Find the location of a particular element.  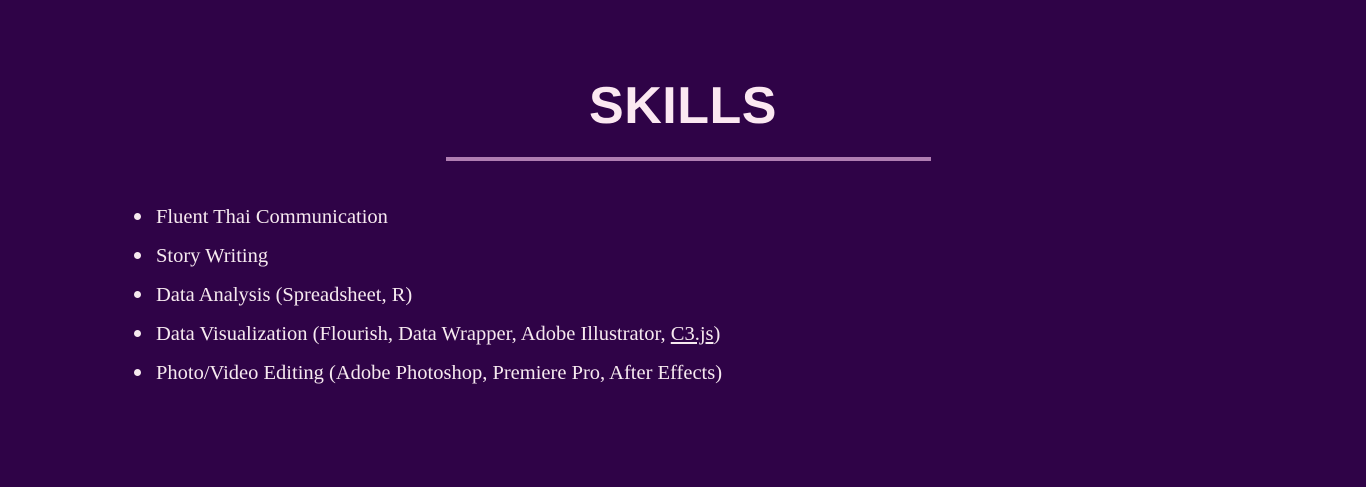

skill-item-data-analysis: Data Analysis (Spreadsheet, R) is located at coordinates (428, 297).